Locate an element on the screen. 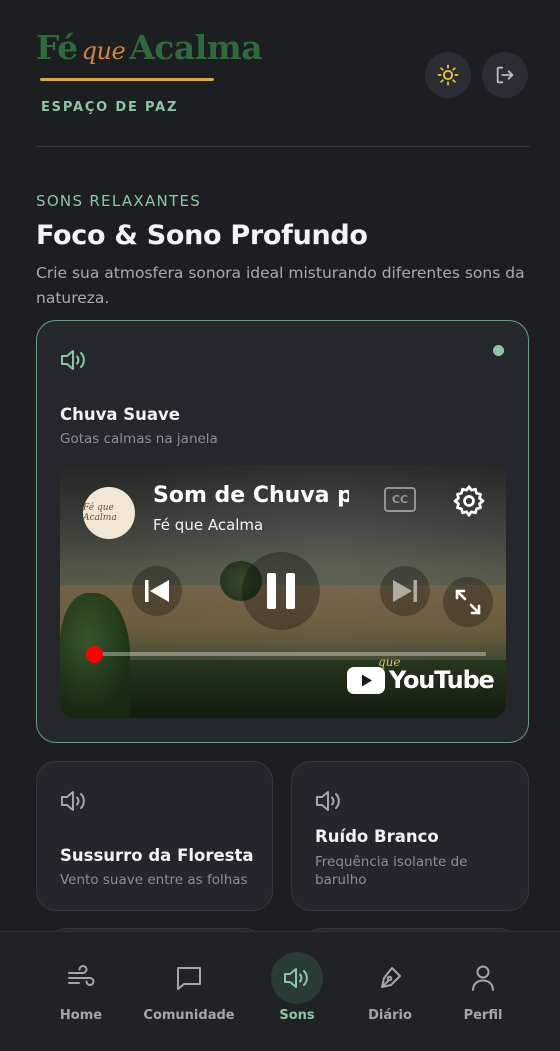 This screenshot has width=560, height=1051. sound-title: Ruído Branco is located at coordinates (377, 836).